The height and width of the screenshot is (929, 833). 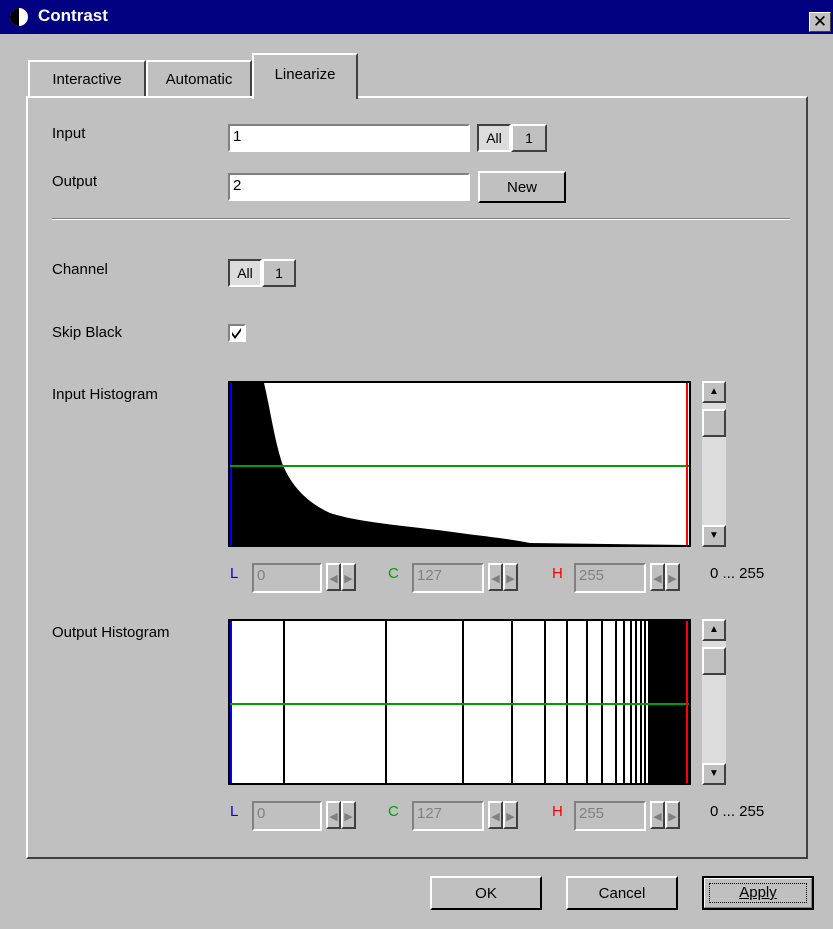 I want to click on tab-label: Automatic, so click(x=199, y=79).